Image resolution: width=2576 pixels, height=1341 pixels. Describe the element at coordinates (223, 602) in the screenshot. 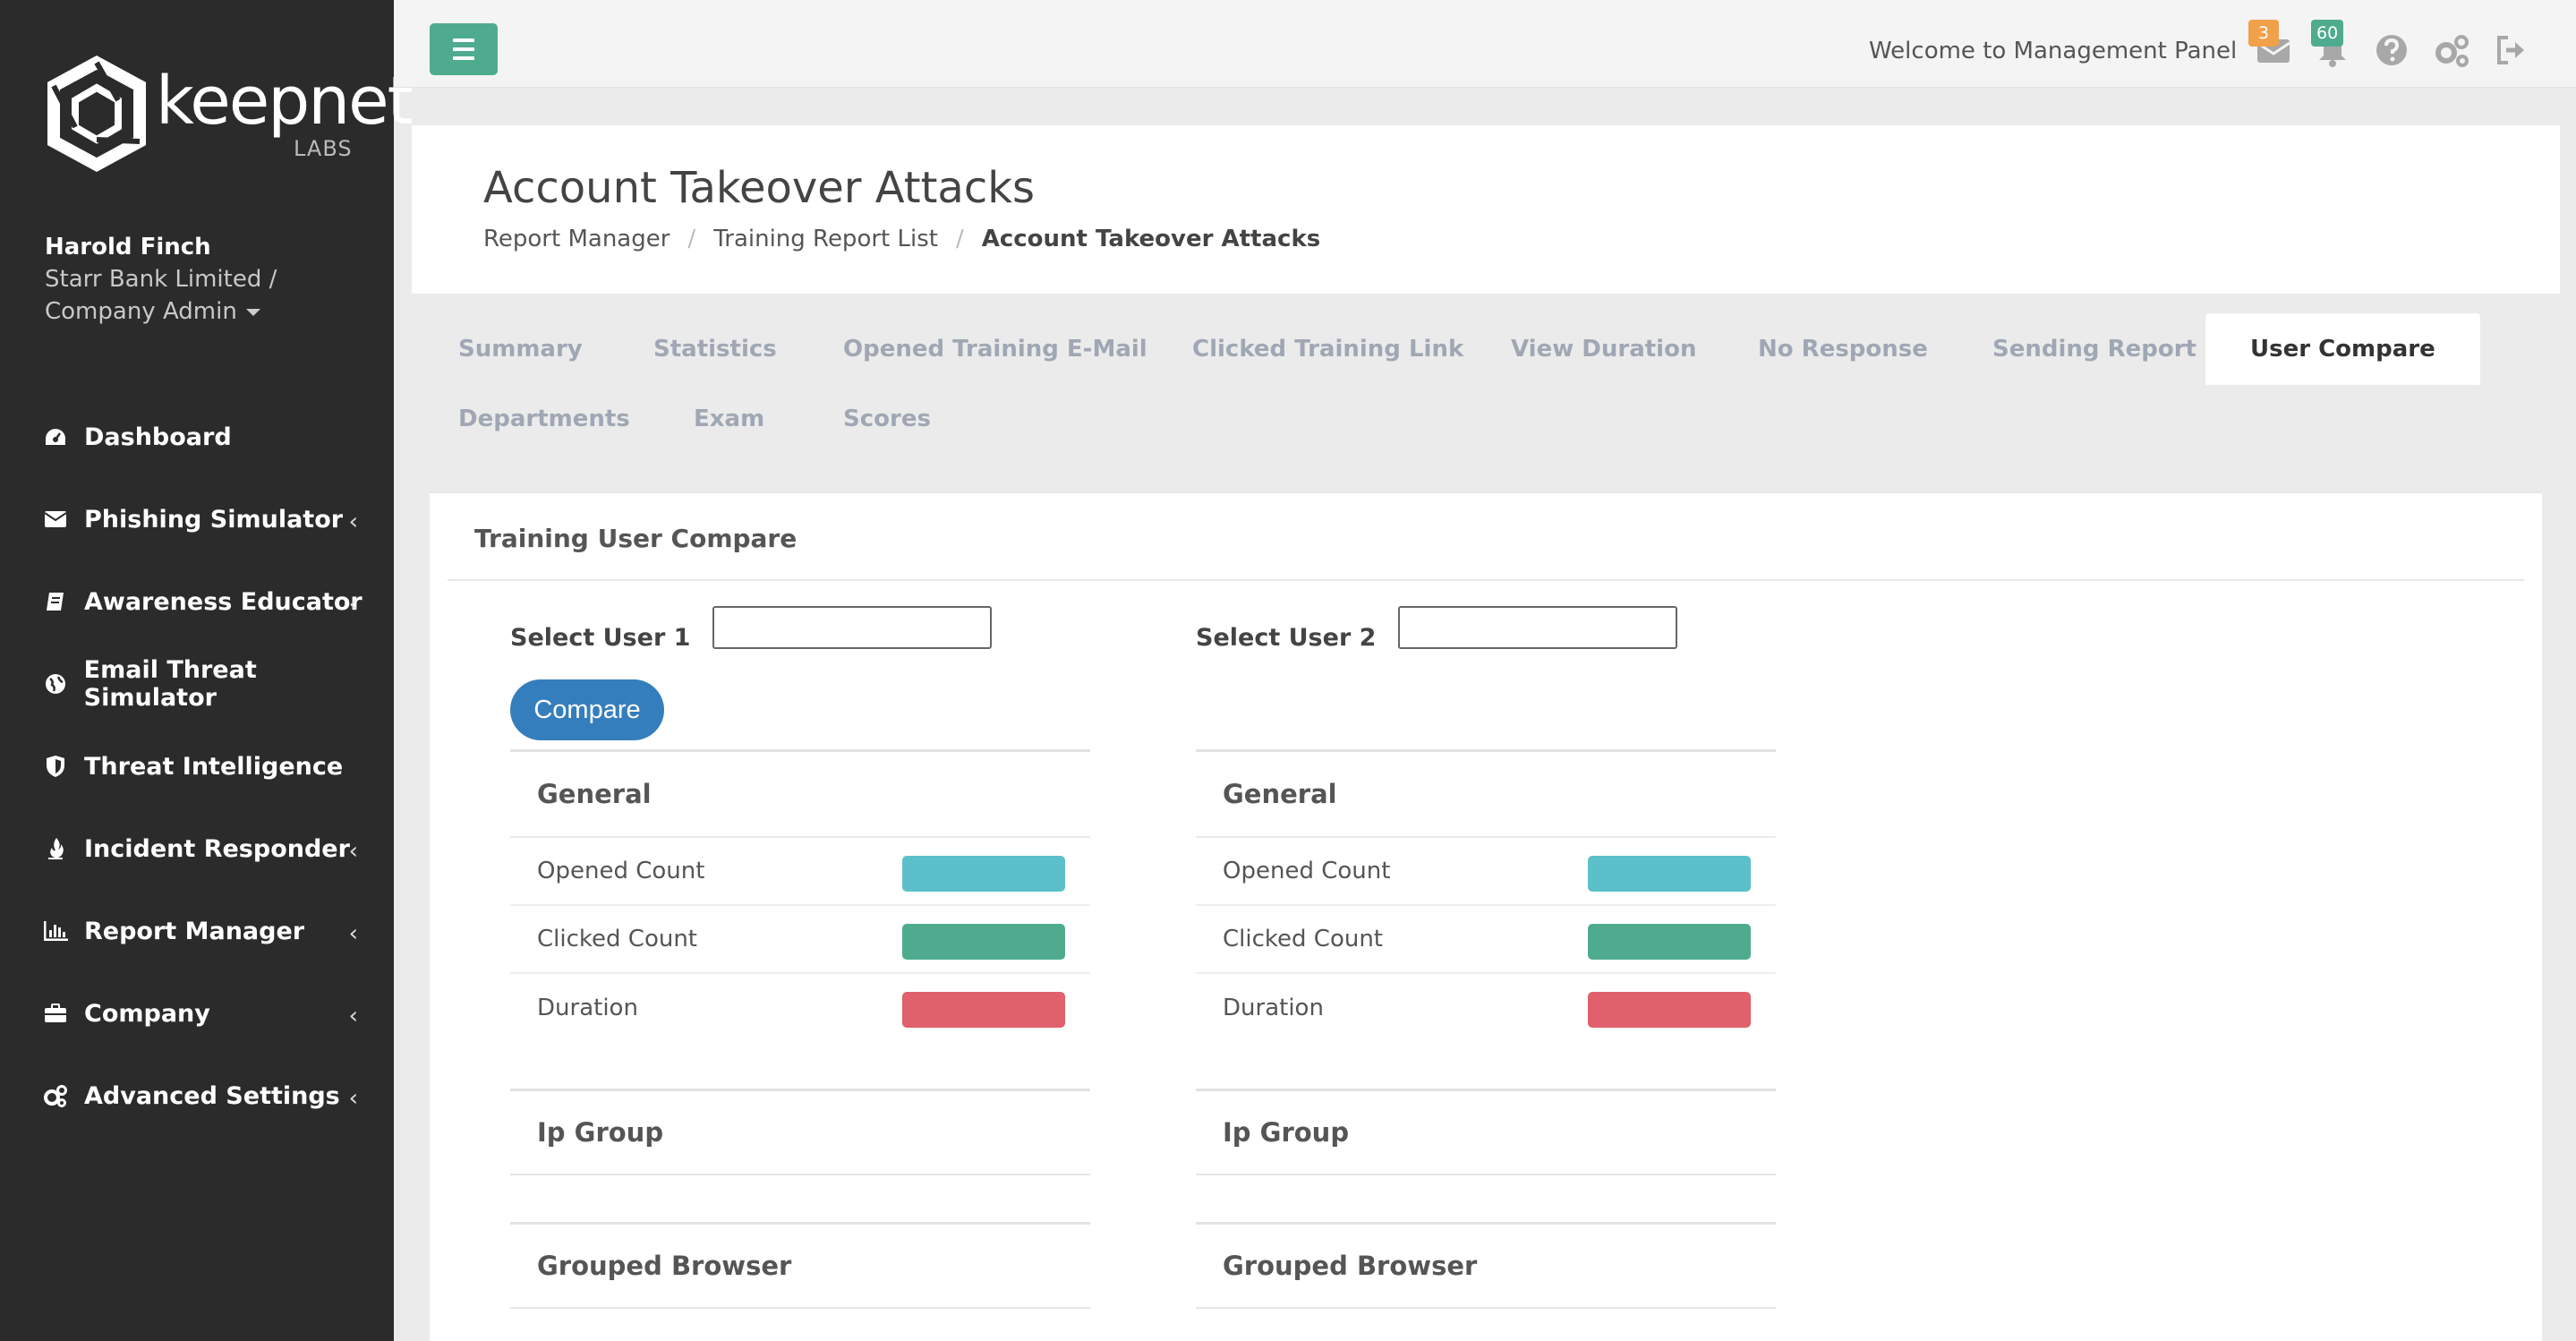

I see `sidebar-item-label: Awareness Educator` at that location.